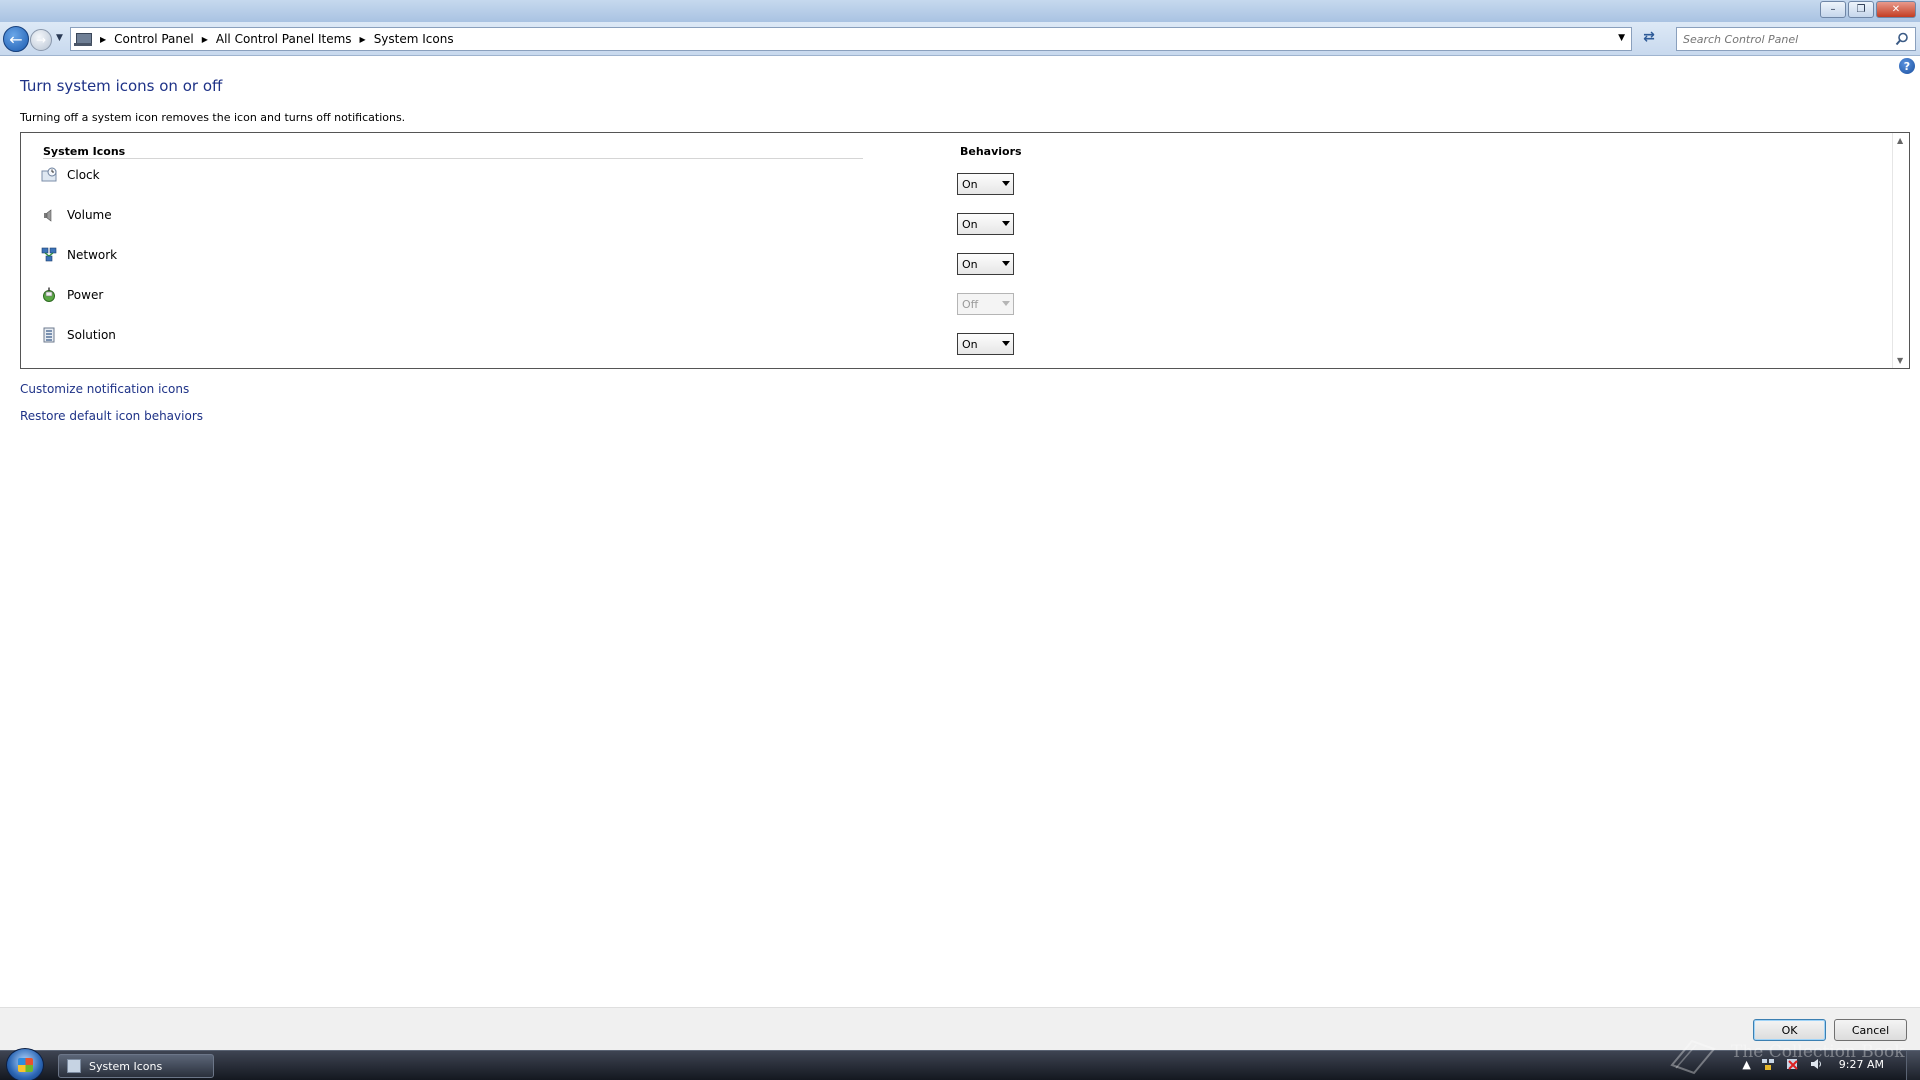 Image resolution: width=1920 pixels, height=1080 pixels. I want to click on arrow-left-icon: ←, so click(16, 39).